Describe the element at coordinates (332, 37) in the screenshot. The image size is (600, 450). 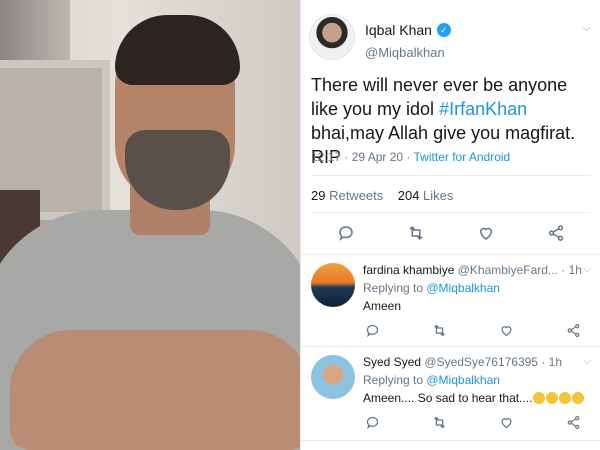
I see `author-avatar` at that location.